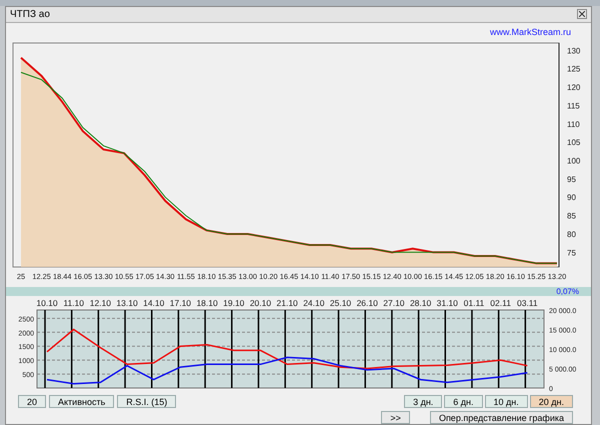 This screenshot has height=425, width=600. What do you see at coordinates (506, 401) in the screenshot?
I see `period-tab: 10 дн.` at bounding box center [506, 401].